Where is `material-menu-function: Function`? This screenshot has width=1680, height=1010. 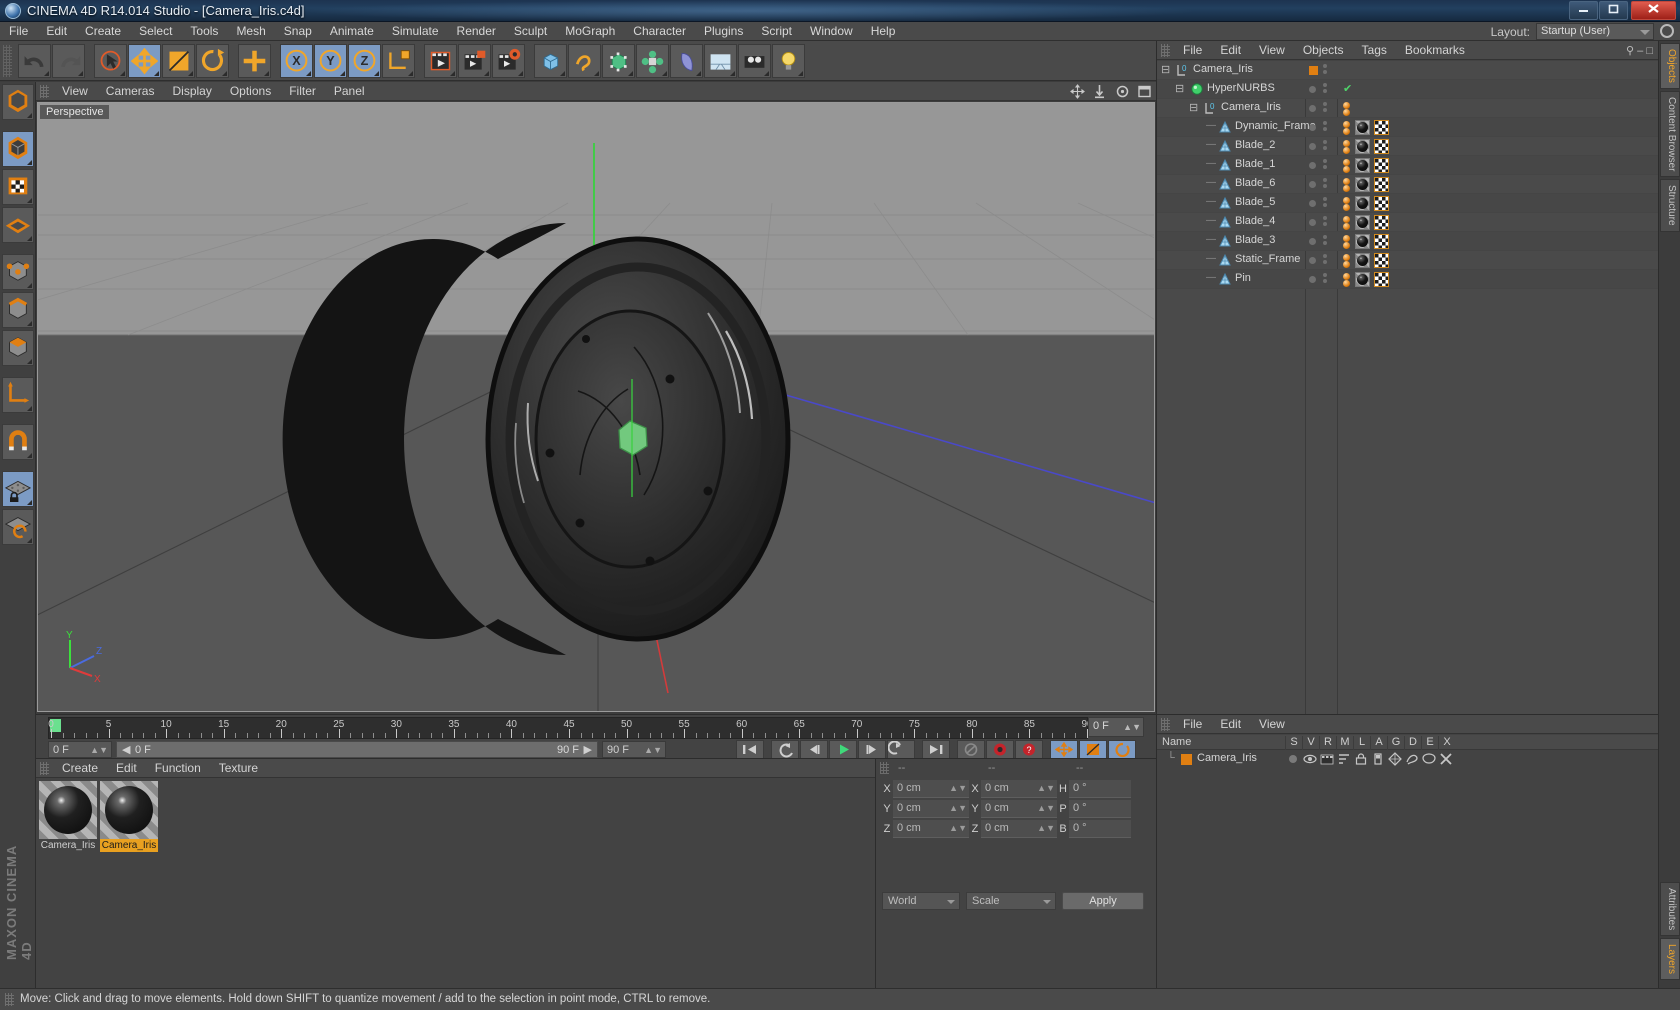 material-menu-function: Function is located at coordinates (178, 767).